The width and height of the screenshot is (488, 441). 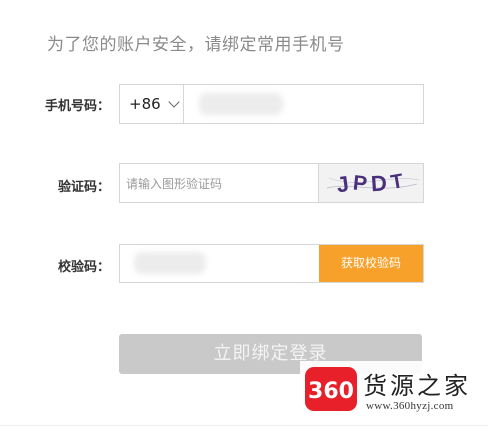 I want to click on svg-text: J, so click(x=343, y=184).